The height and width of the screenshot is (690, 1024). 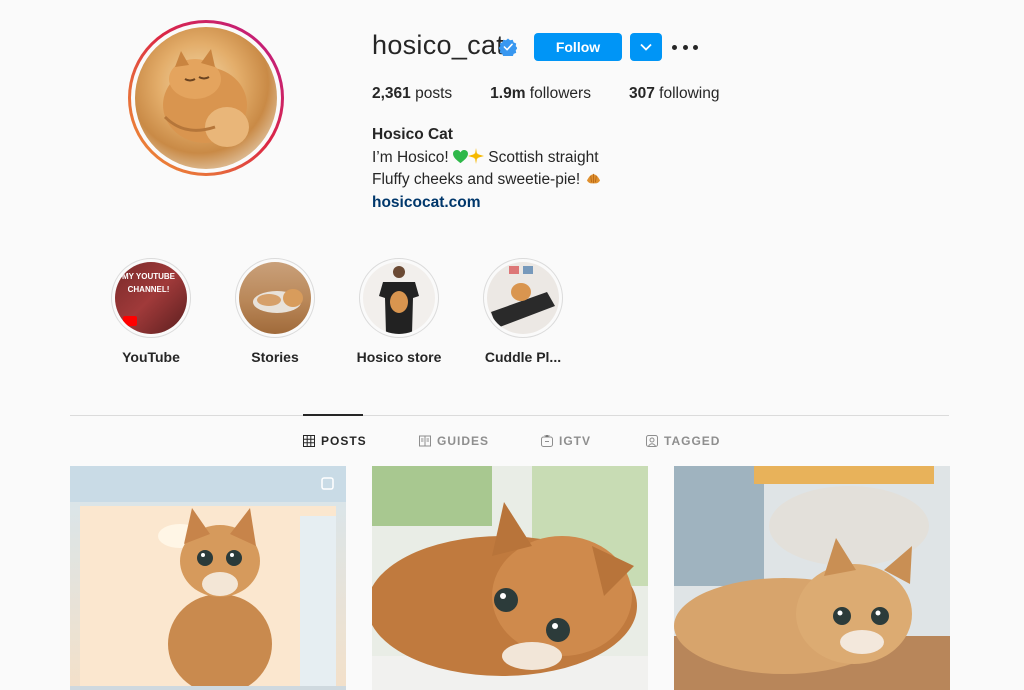 I want to click on profile-avatar, so click(x=206, y=98).